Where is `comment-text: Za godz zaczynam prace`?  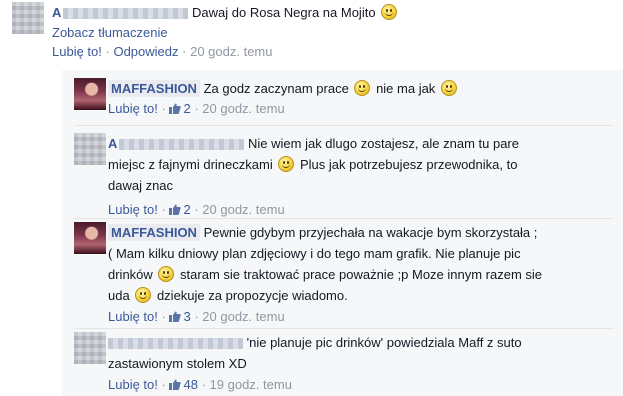
comment-text: Za godz zaczynam prace is located at coordinates (276, 88).